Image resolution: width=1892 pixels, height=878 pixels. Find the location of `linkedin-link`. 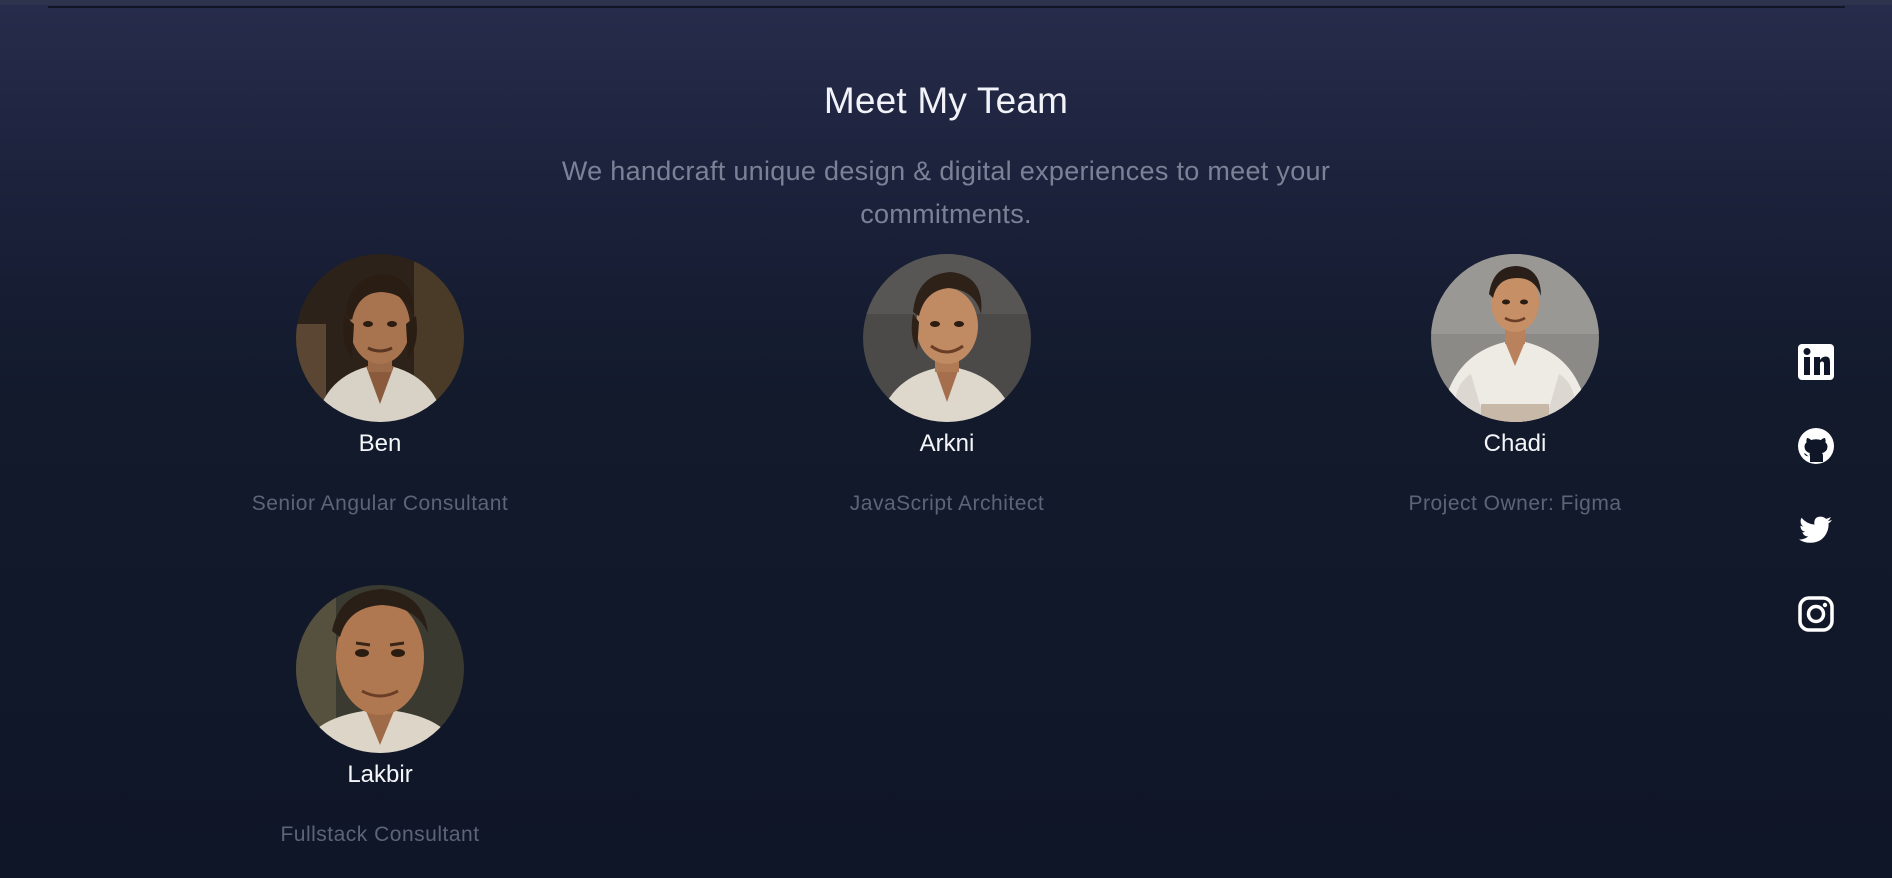

linkedin-link is located at coordinates (1816, 362).